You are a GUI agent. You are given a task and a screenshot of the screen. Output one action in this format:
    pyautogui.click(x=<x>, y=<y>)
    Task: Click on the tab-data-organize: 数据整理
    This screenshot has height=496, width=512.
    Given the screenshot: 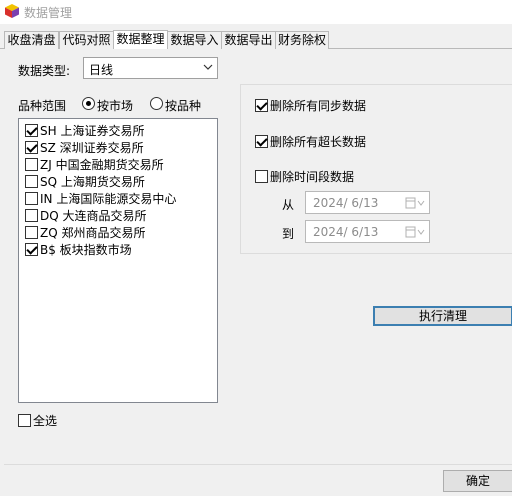 What is the action you would take?
    pyautogui.click(x=140, y=39)
    